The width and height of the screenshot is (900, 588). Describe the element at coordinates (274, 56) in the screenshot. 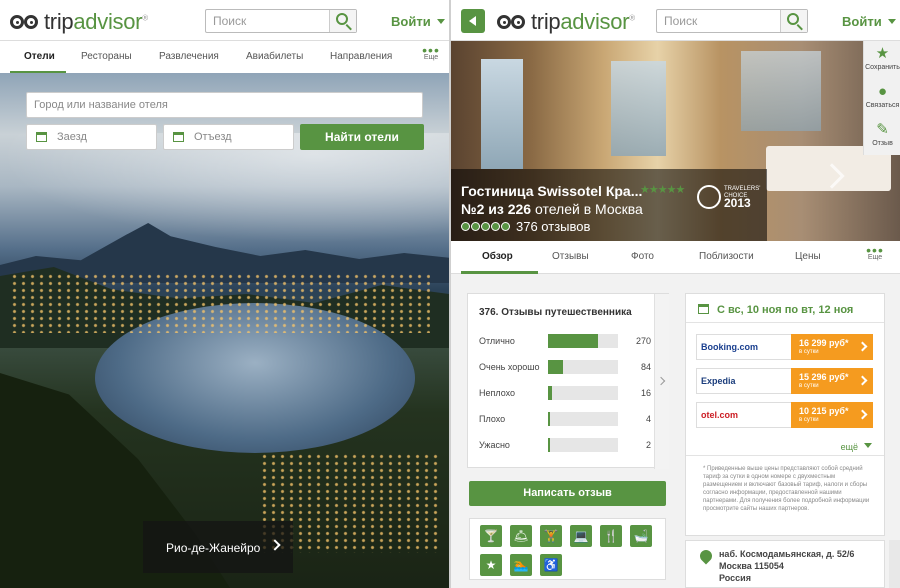

I see `tab-flights: Авиабилеты` at that location.